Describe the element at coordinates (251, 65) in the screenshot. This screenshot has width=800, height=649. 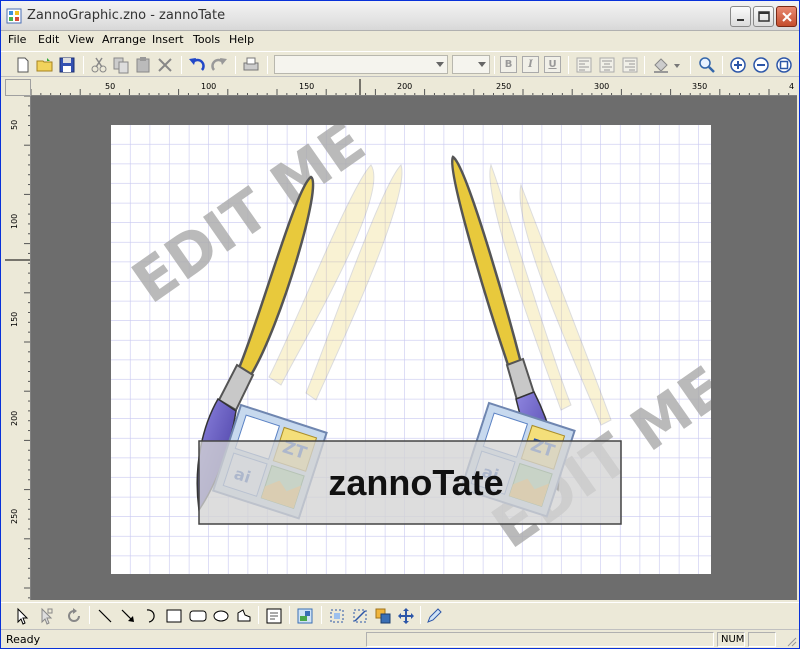
I see `print-icon` at that location.